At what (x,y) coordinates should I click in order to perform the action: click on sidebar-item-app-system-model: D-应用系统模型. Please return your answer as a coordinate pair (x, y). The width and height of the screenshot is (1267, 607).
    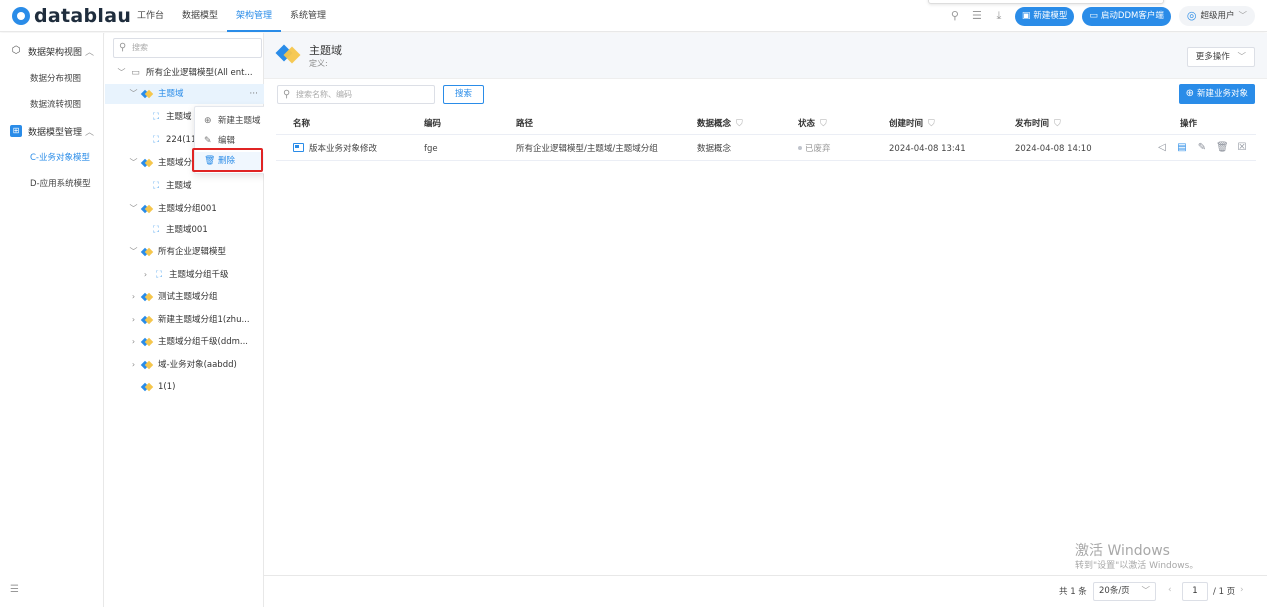
    Looking at the image, I should click on (60, 184).